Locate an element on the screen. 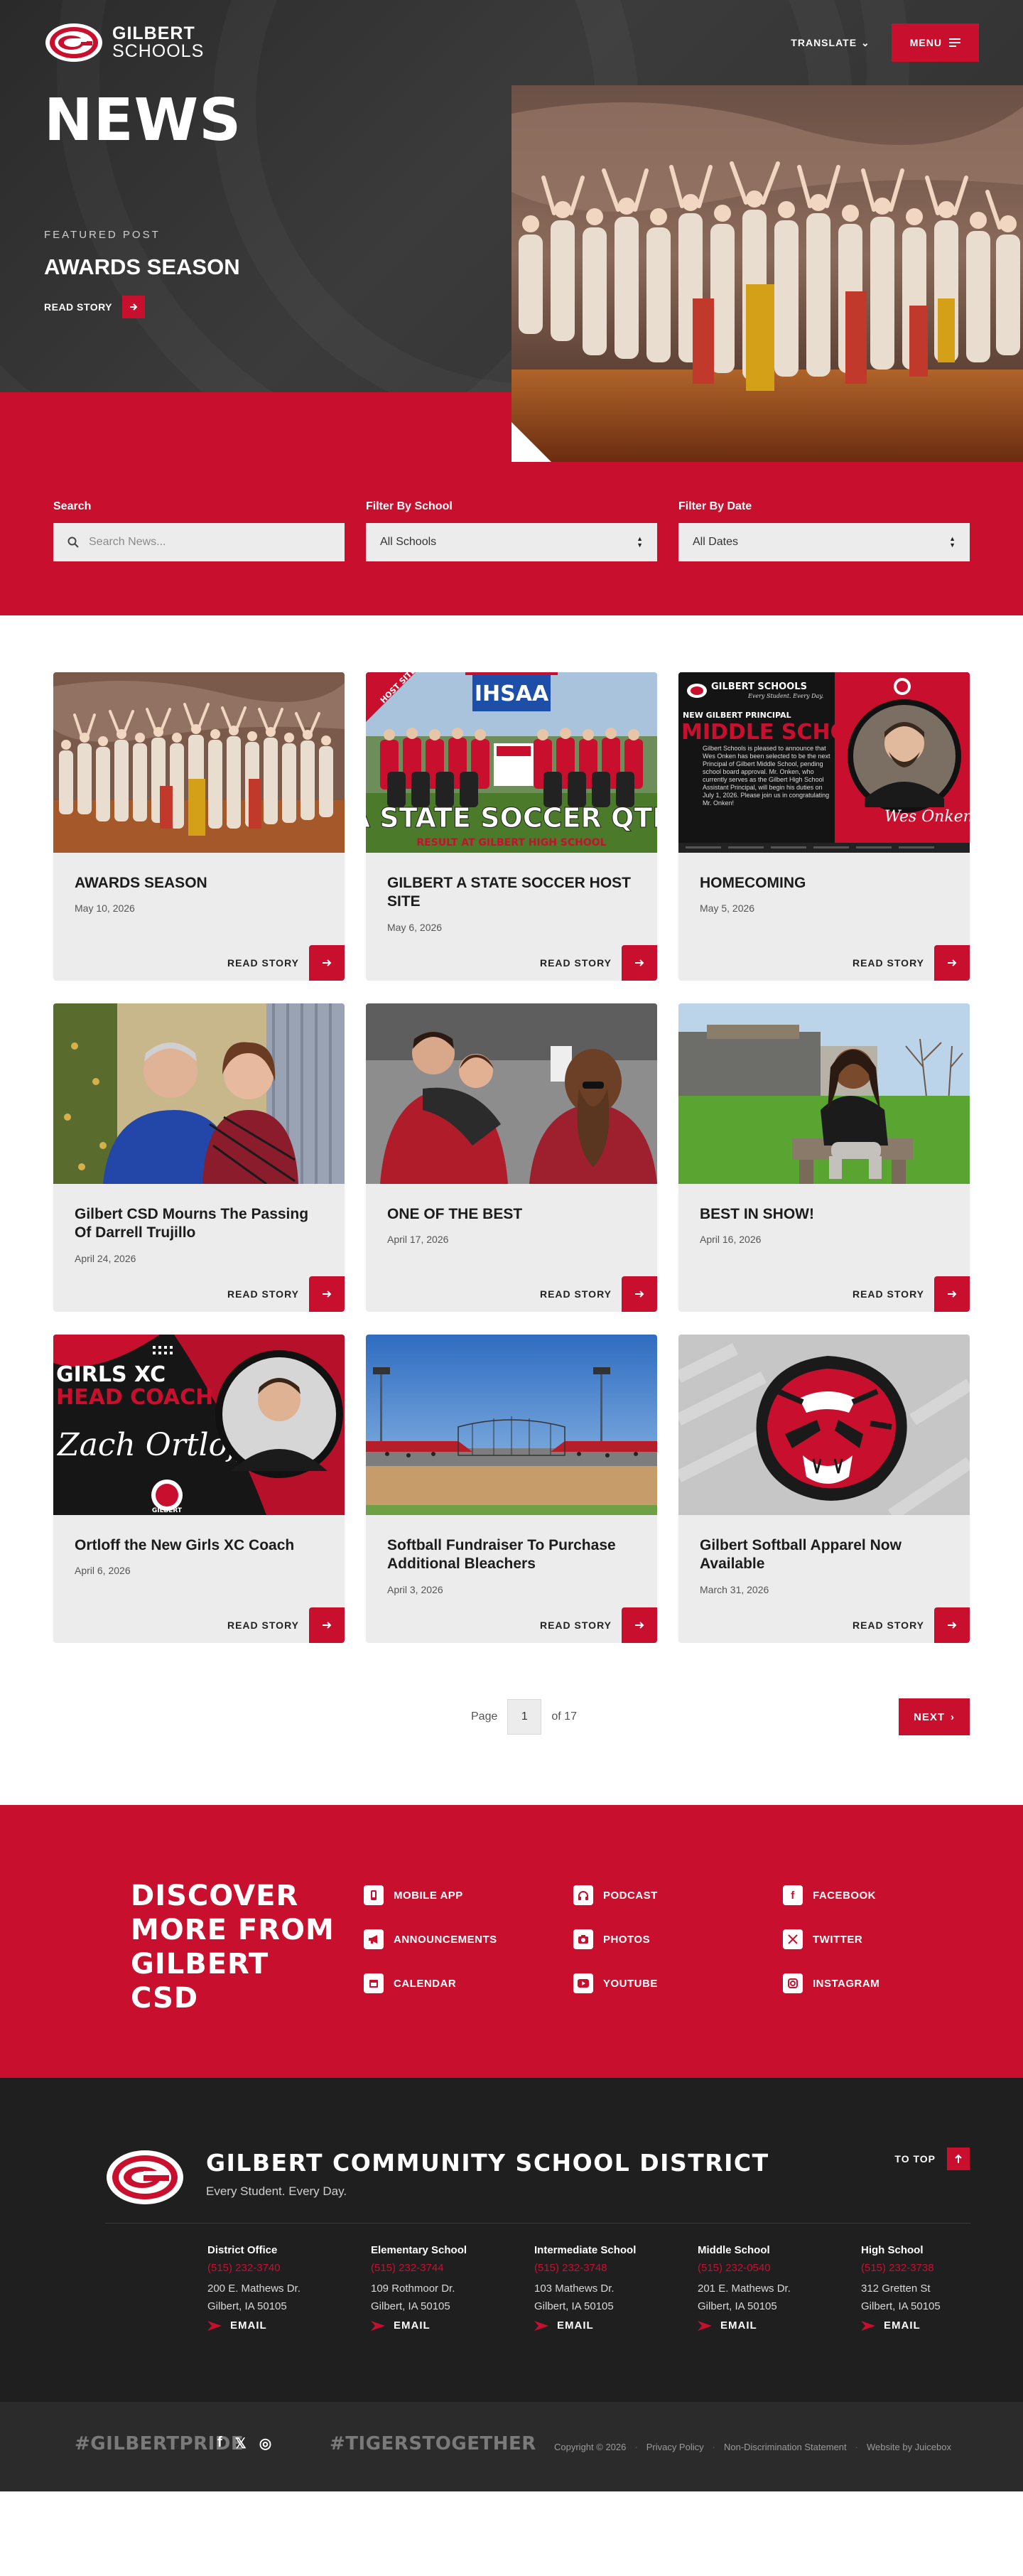  card-date: April 16, 2026 is located at coordinates (731, 1239).